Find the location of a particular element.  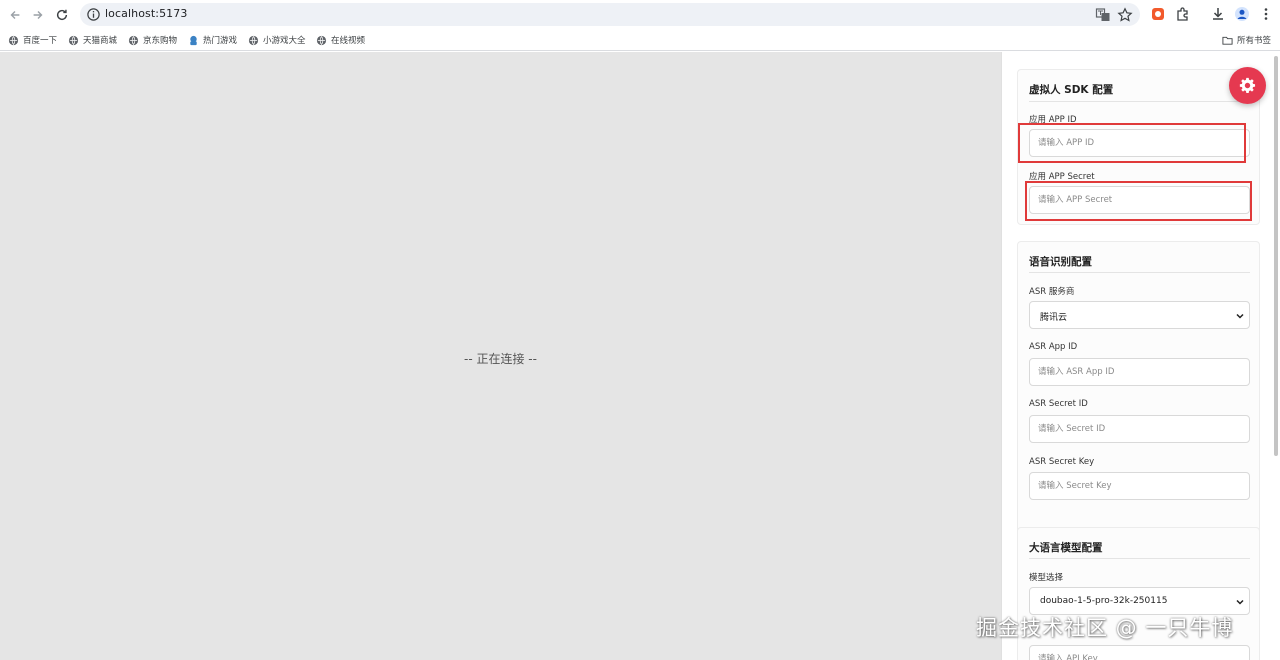

all-bookmarks-label: 所有书签 is located at coordinates (1254, 41).